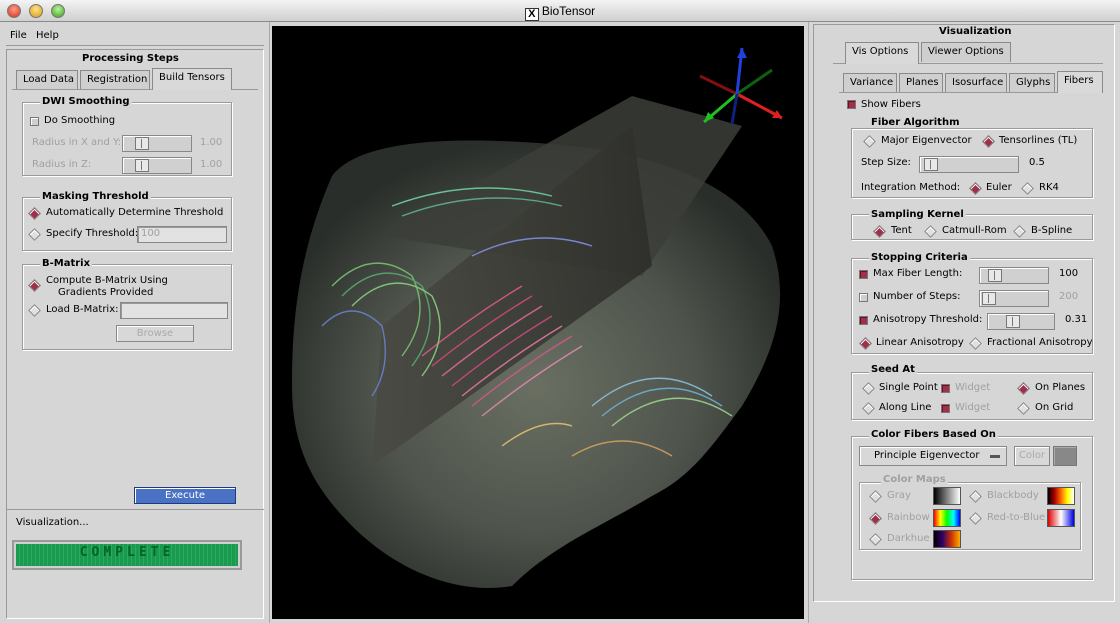 The width and height of the screenshot is (1120, 623). What do you see at coordinates (911, 187) in the screenshot?
I see `integration-method-label: Integration Method:` at bounding box center [911, 187].